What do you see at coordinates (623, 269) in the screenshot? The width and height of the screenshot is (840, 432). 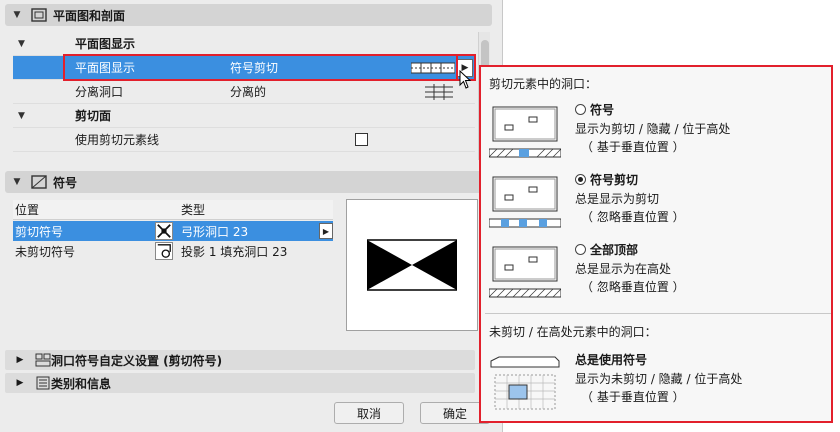 I see `option-desc-line1: 总是显示为在高处` at bounding box center [623, 269].